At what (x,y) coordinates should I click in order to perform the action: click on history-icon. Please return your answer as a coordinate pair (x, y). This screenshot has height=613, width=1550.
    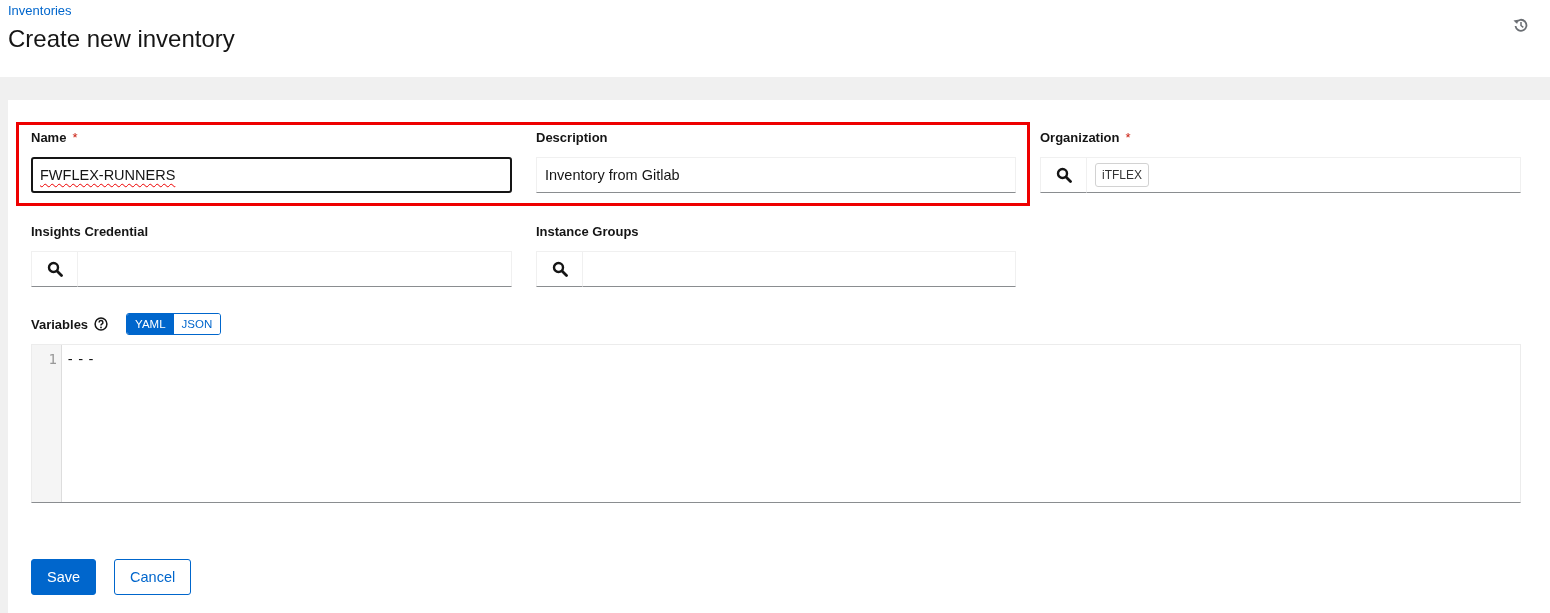
    Looking at the image, I should click on (1521, 25).